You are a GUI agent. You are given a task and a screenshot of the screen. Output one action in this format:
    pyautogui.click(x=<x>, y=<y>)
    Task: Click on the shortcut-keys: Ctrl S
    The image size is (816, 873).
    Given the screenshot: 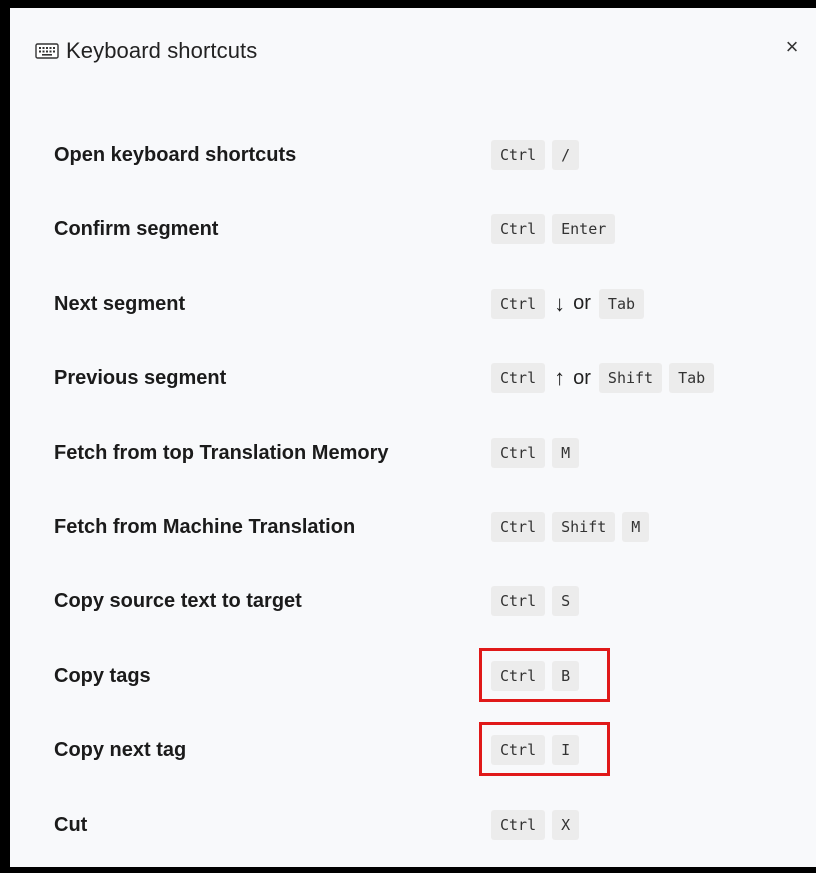 What is the action you would take?
    pyautogui.click(x=538, y=601)
    